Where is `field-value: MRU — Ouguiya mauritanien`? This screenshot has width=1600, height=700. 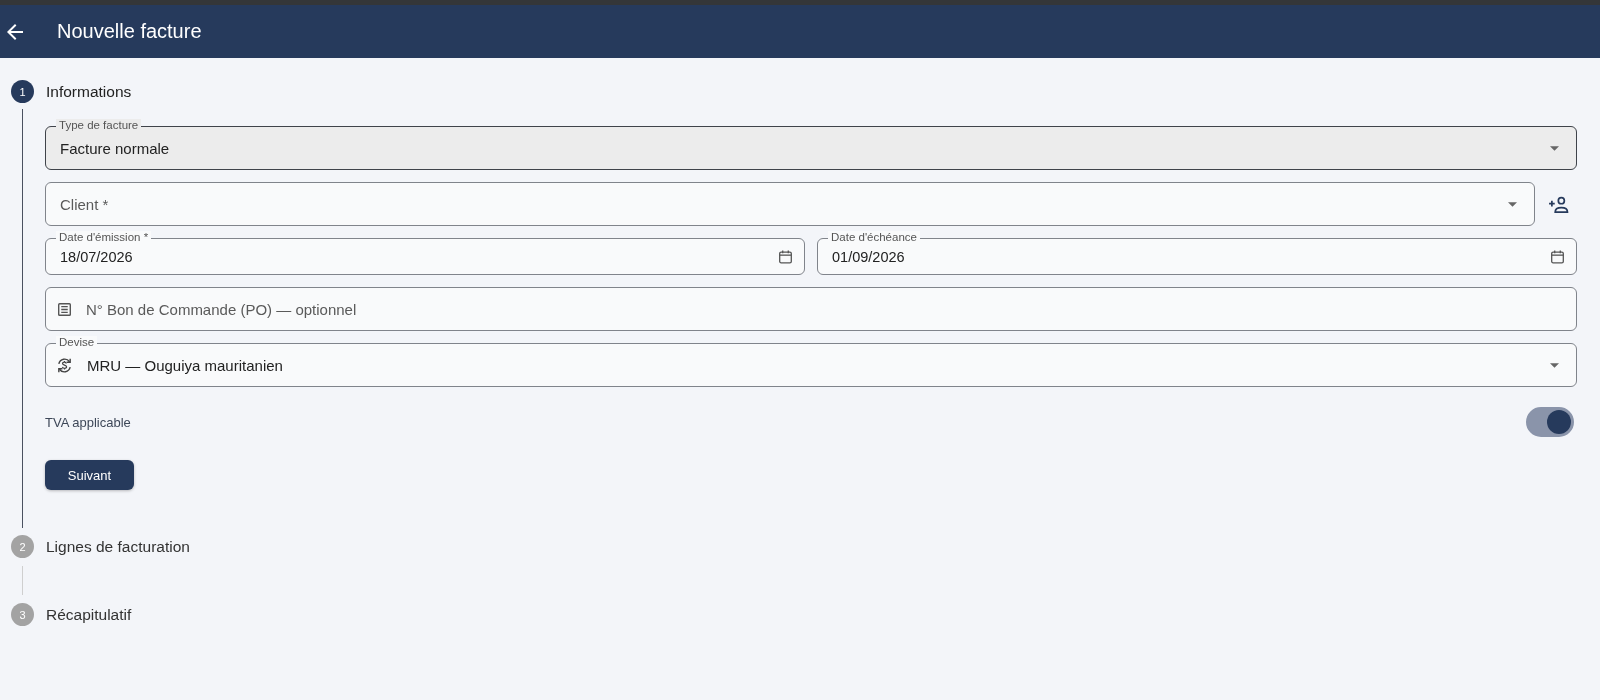
field-value: MRU — Ouguiya mauritanien is located at coordinates (185, 365).